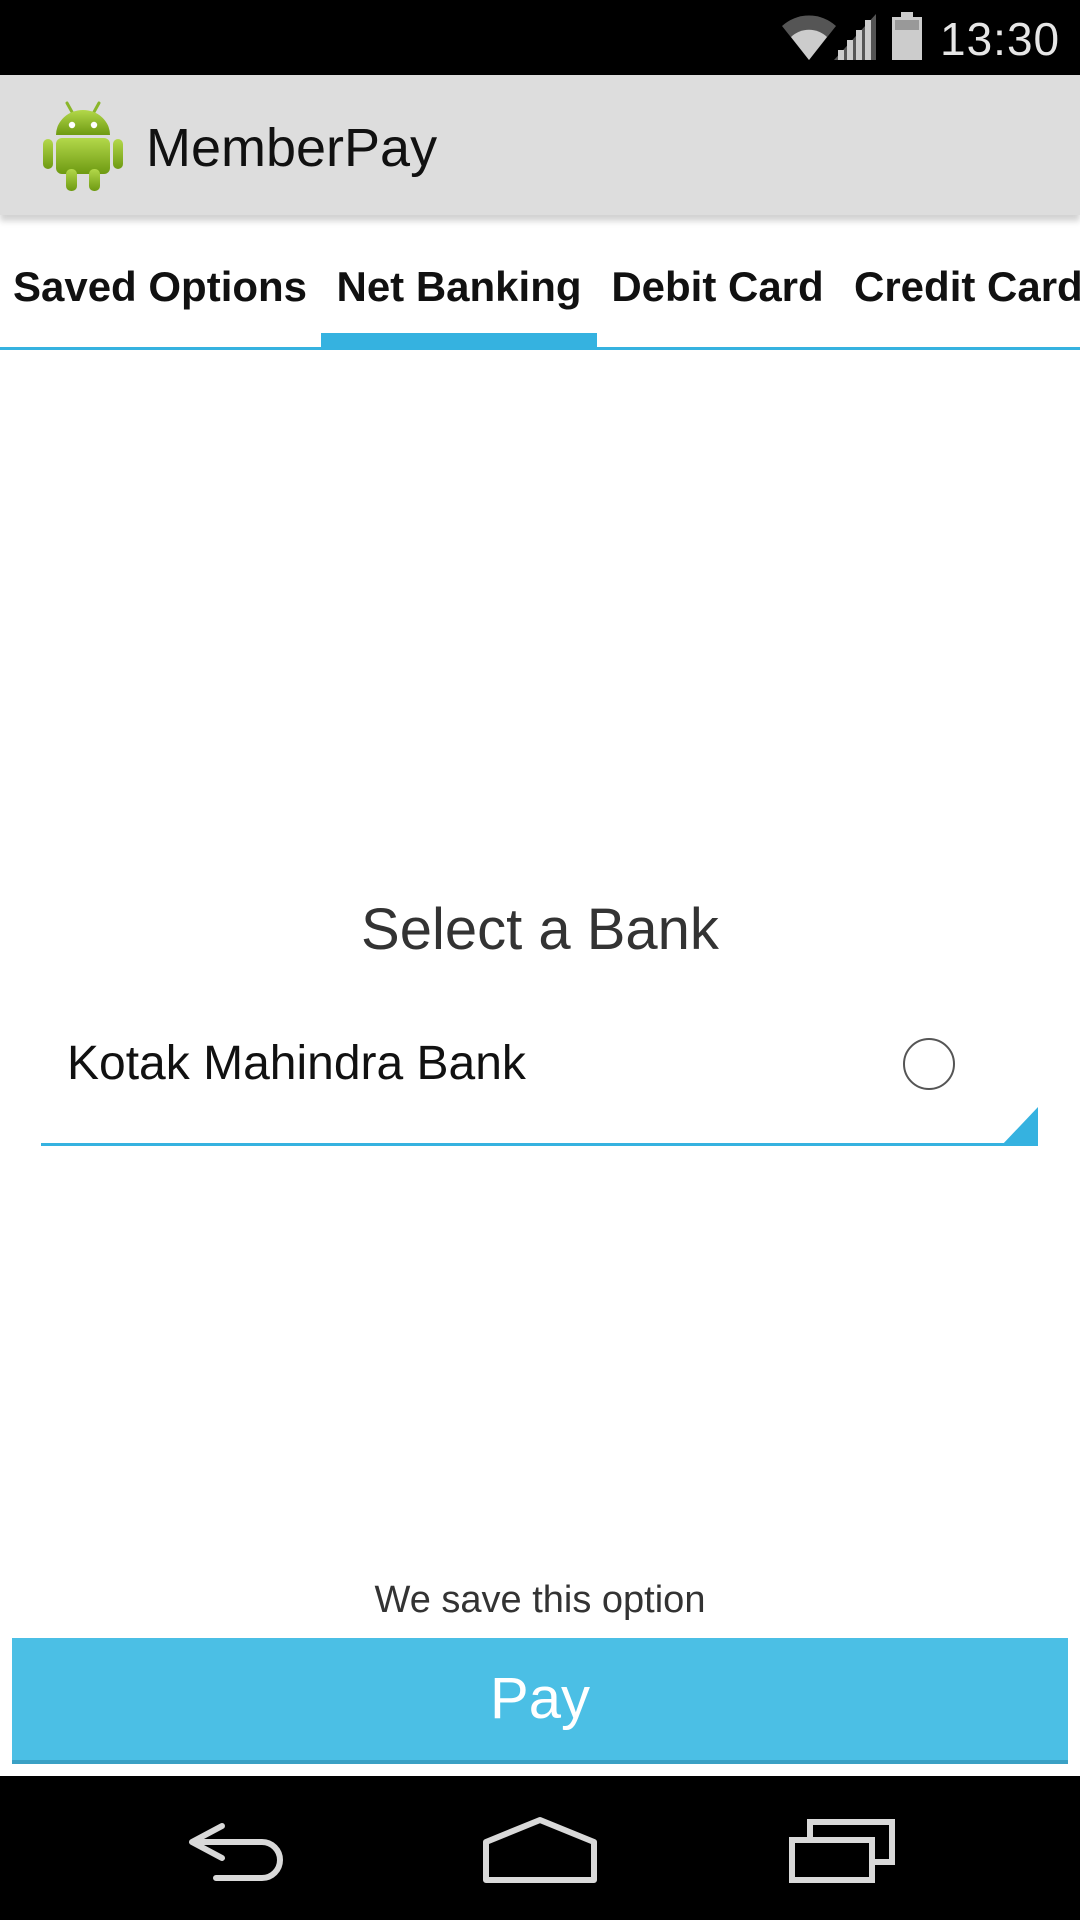  Describe the element at coordinates (539, 1075) in the screenshot. I see `bank-spinner: Kotak Mahindra Bank` at that location.